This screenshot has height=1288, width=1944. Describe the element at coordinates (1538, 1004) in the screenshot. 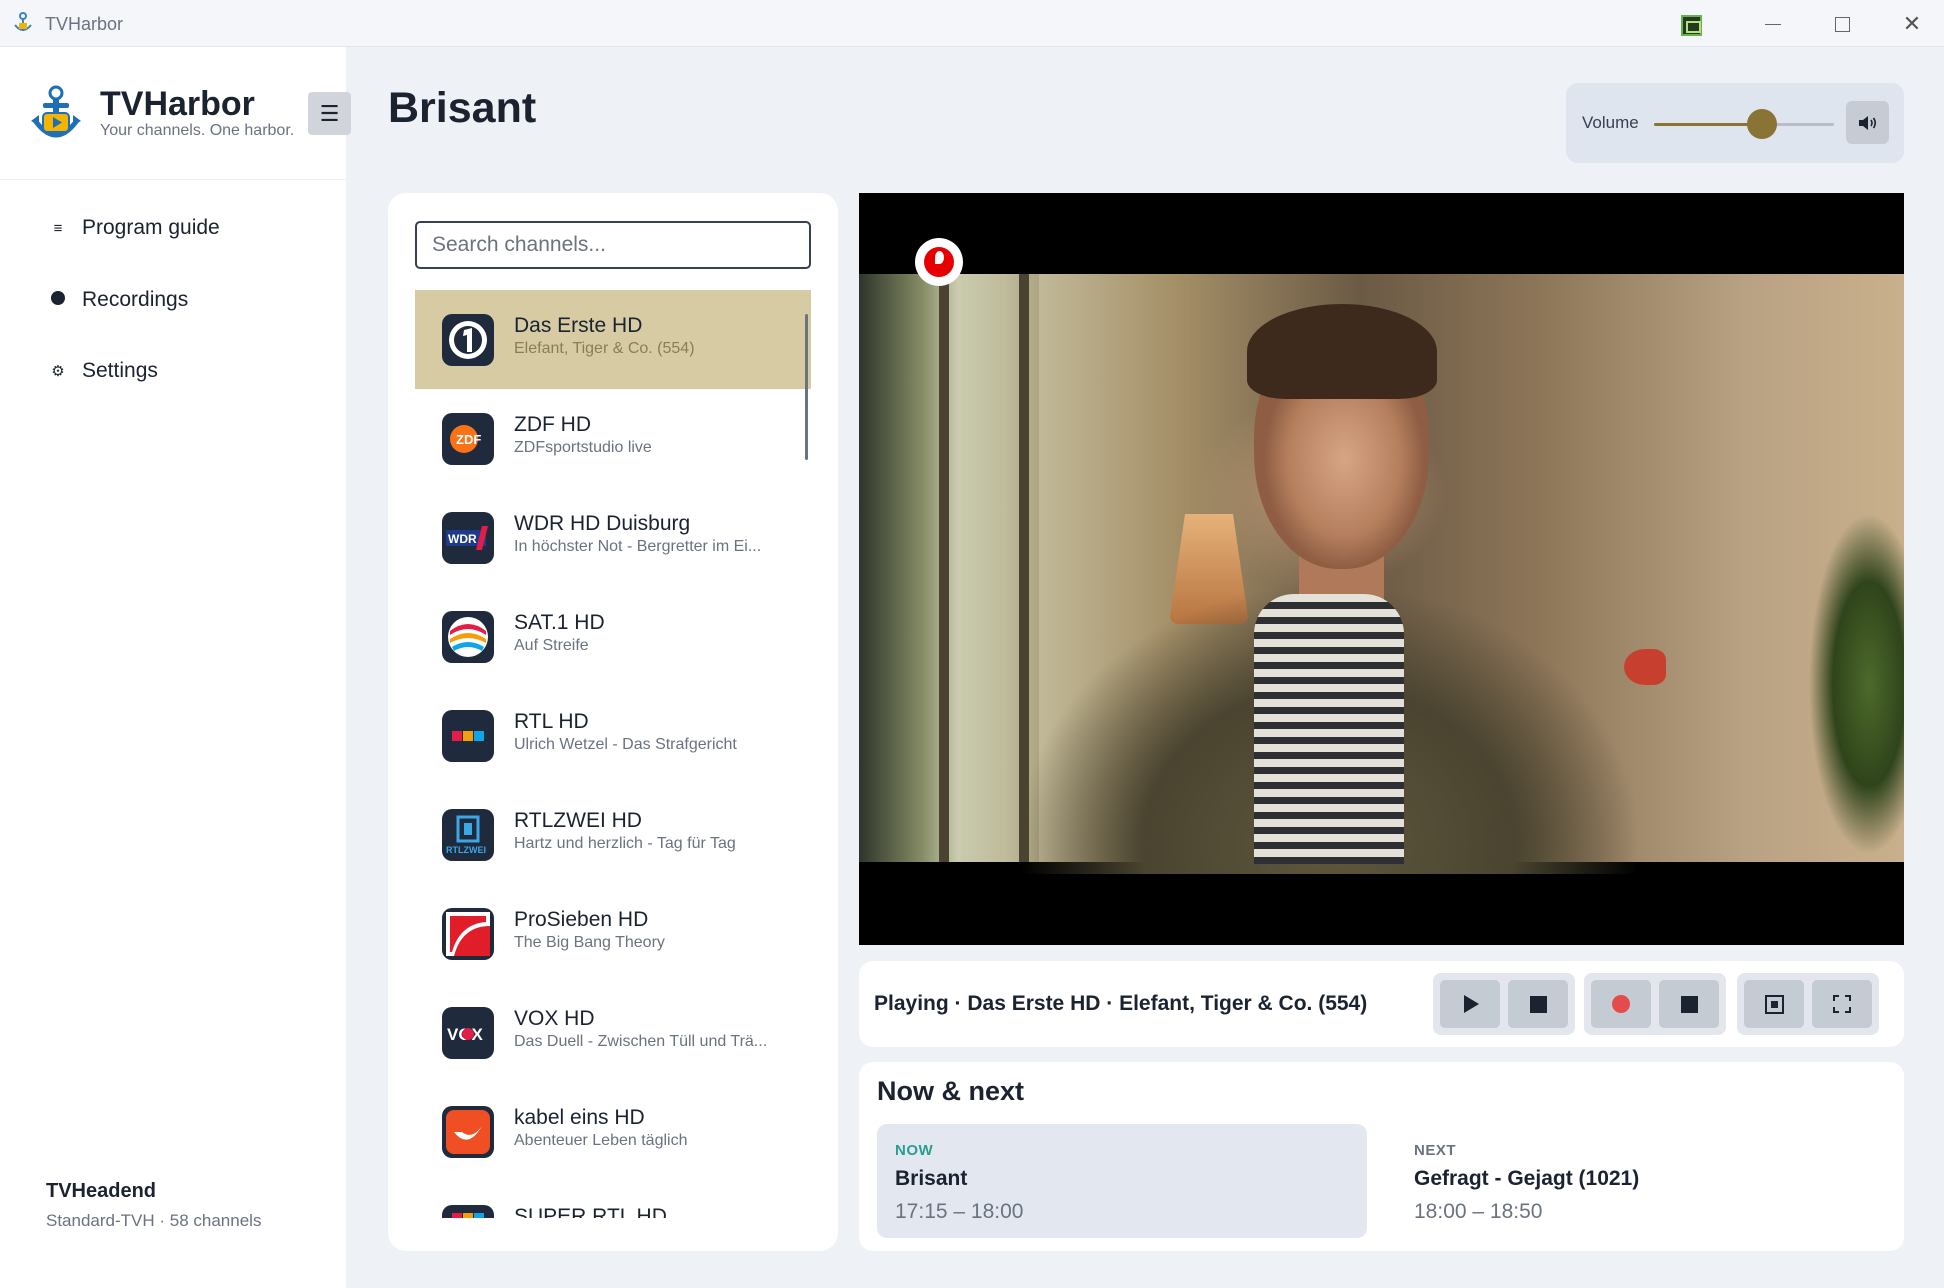

I see `stop-button` at that location.